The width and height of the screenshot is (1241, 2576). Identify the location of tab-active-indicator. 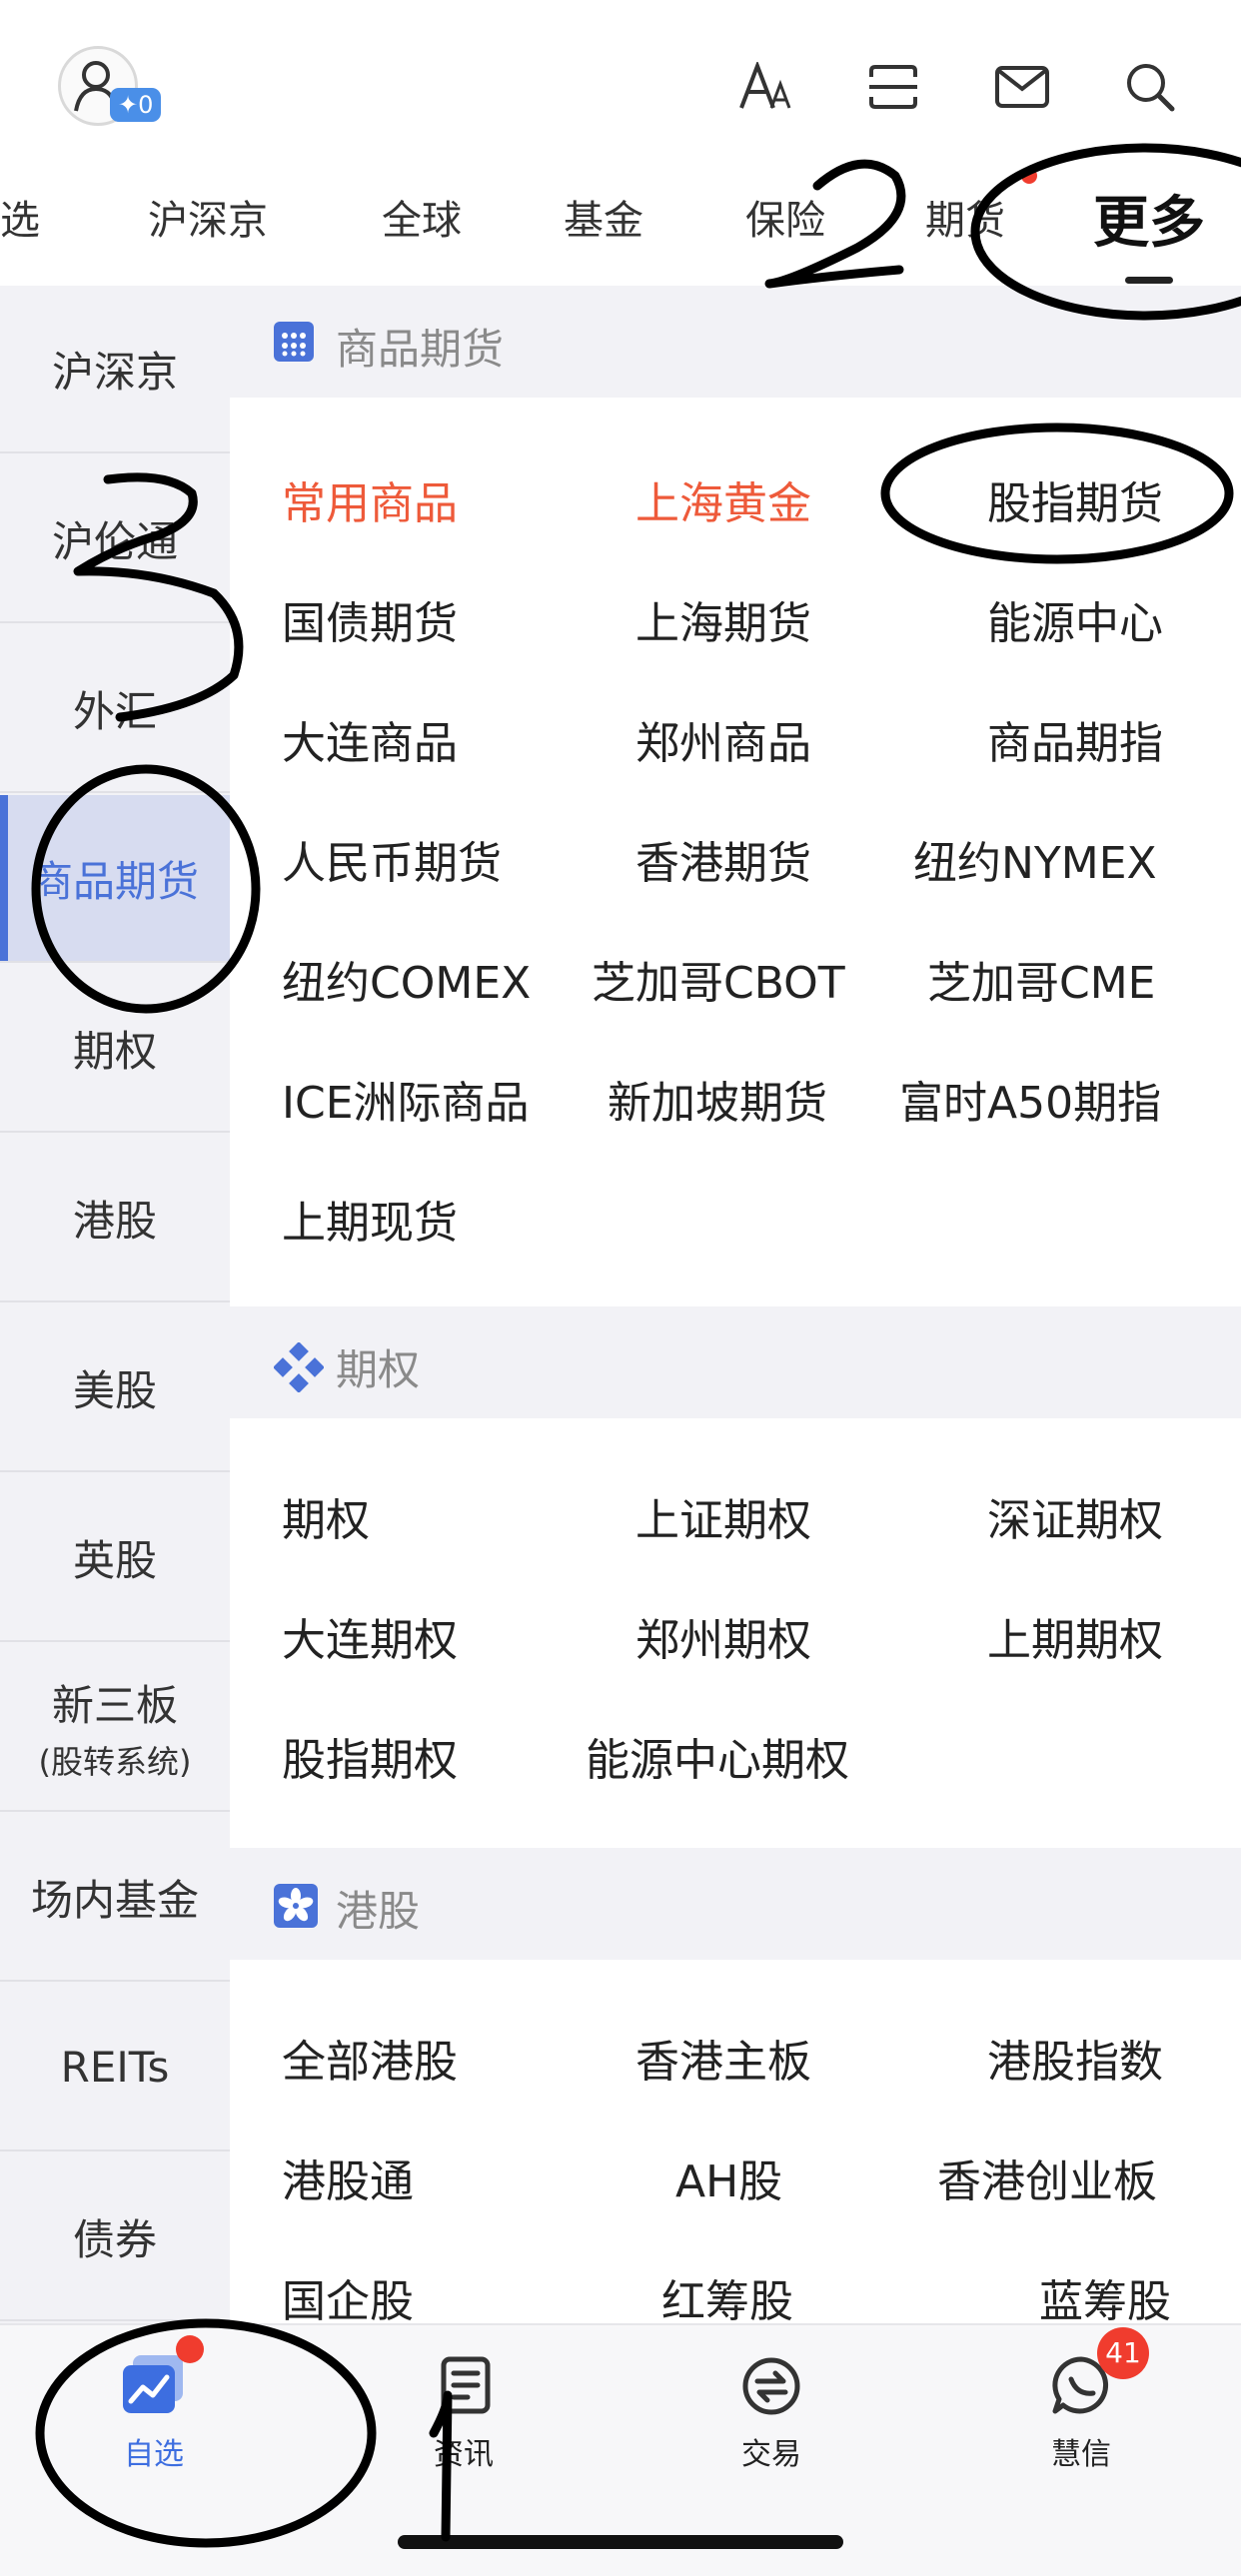
(1149, 280).